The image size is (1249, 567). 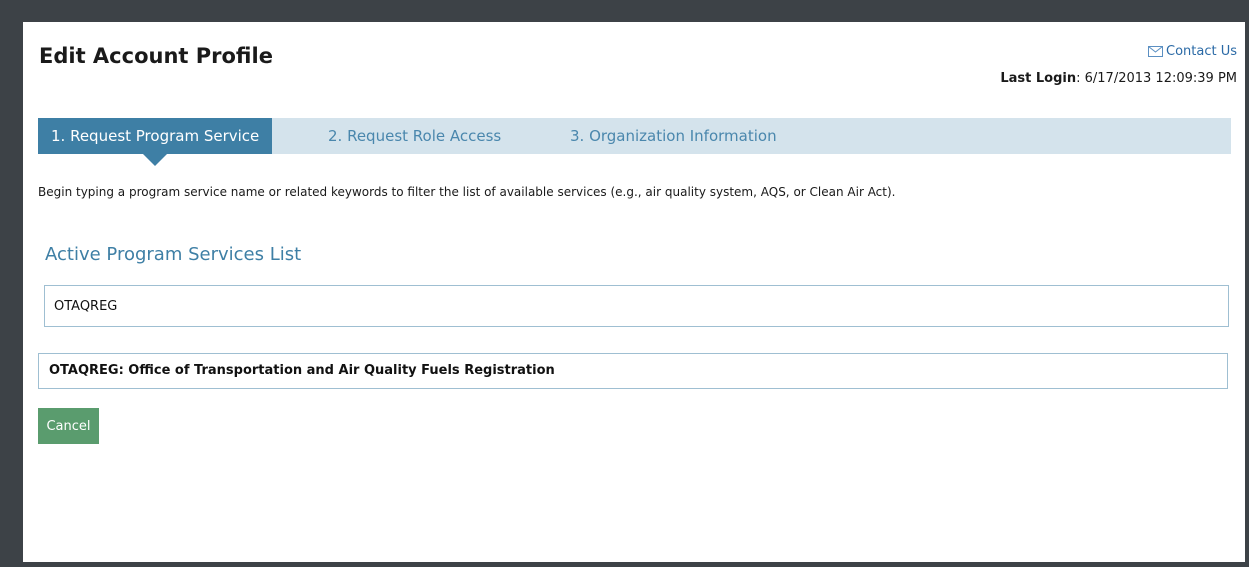 I want to click on tab-request-role-access: 2. Request Role Access, so click(x=414, y=136).